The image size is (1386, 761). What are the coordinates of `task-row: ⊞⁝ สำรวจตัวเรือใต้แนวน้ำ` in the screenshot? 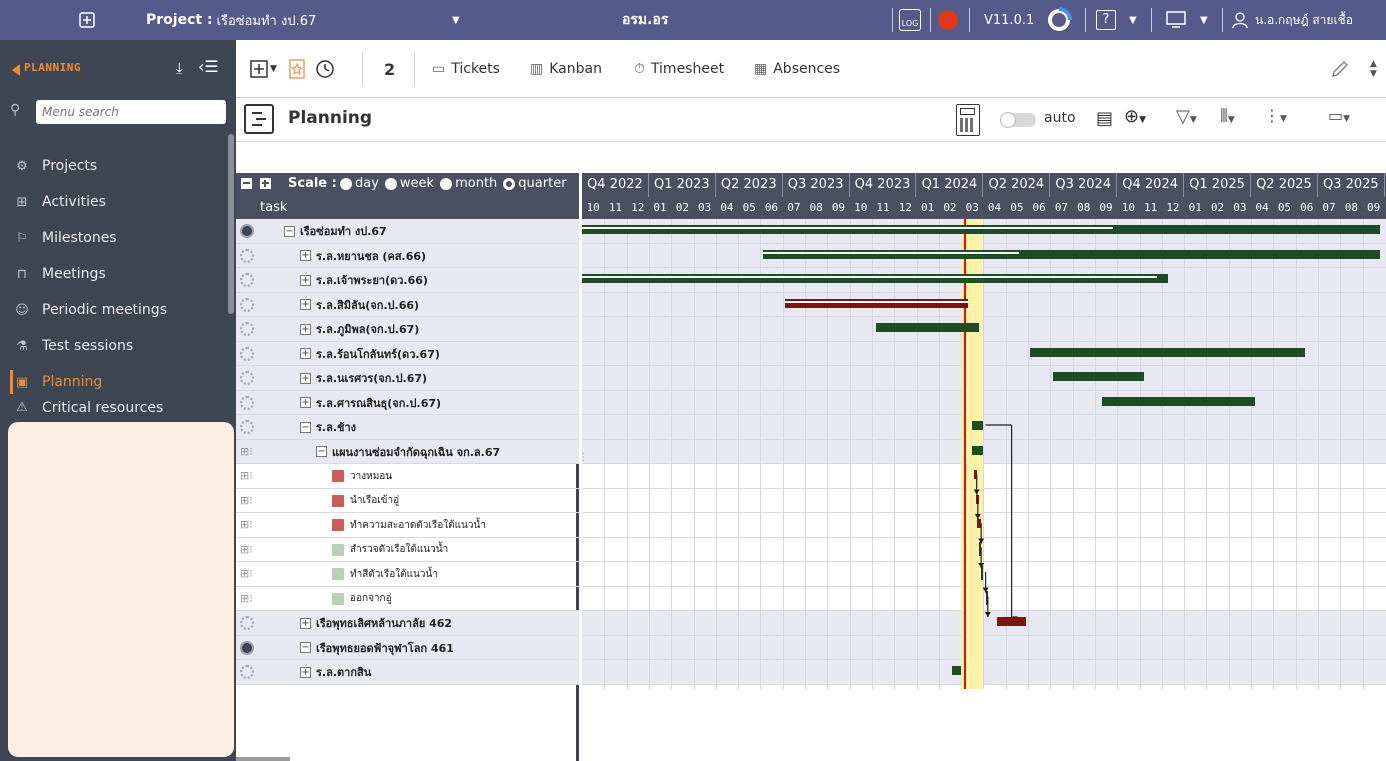 It's located at (407, 550).